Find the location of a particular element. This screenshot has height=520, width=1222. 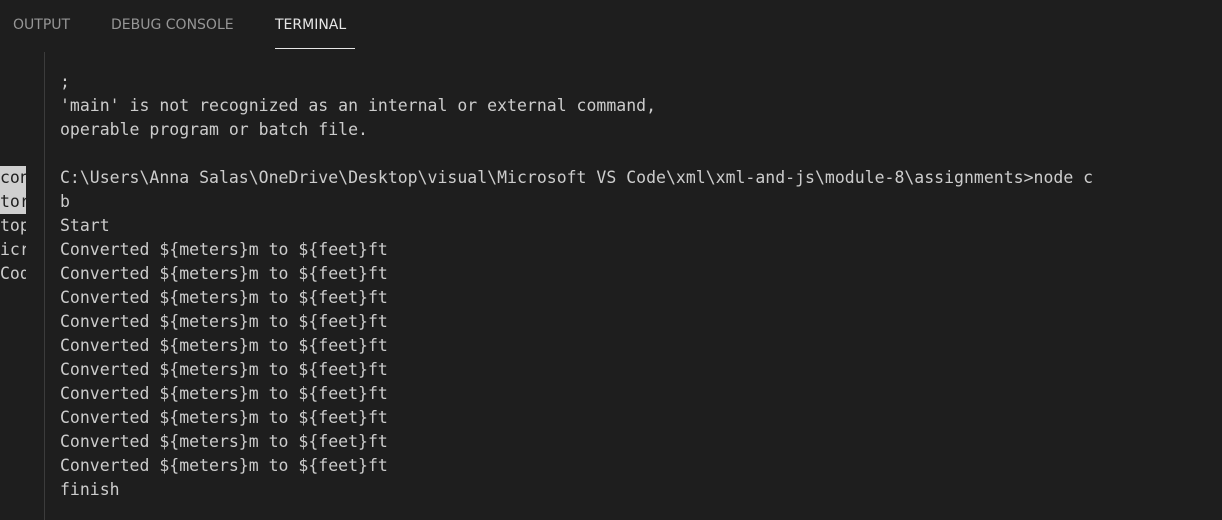

left-fragment: icr is located at coordinates (13, 249).